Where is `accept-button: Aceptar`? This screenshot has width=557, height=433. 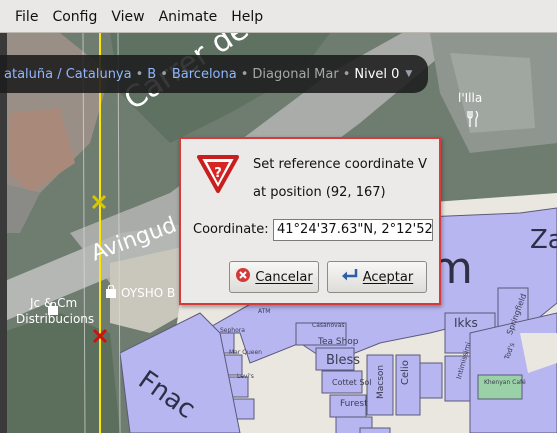 accept-button: Aceptar is located at coordinates (377, 277).